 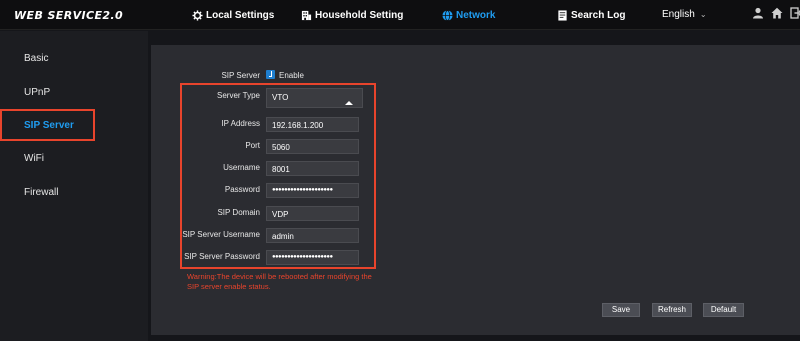 I want to click on sip-server-label: SIP Server, so click(x=240, y=75).